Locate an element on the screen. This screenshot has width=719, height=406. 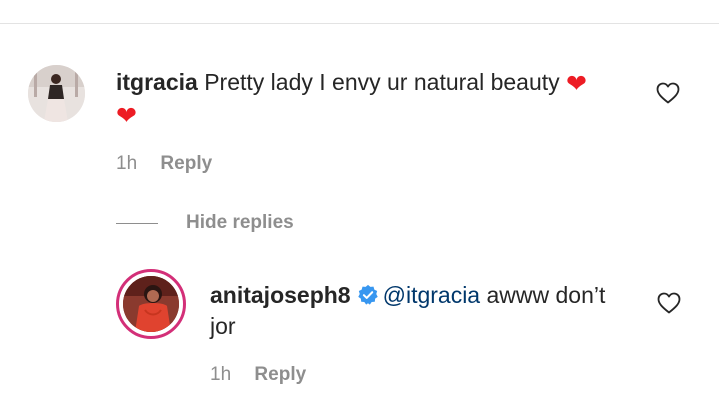
top-divider is located at coordinates (359, 23).